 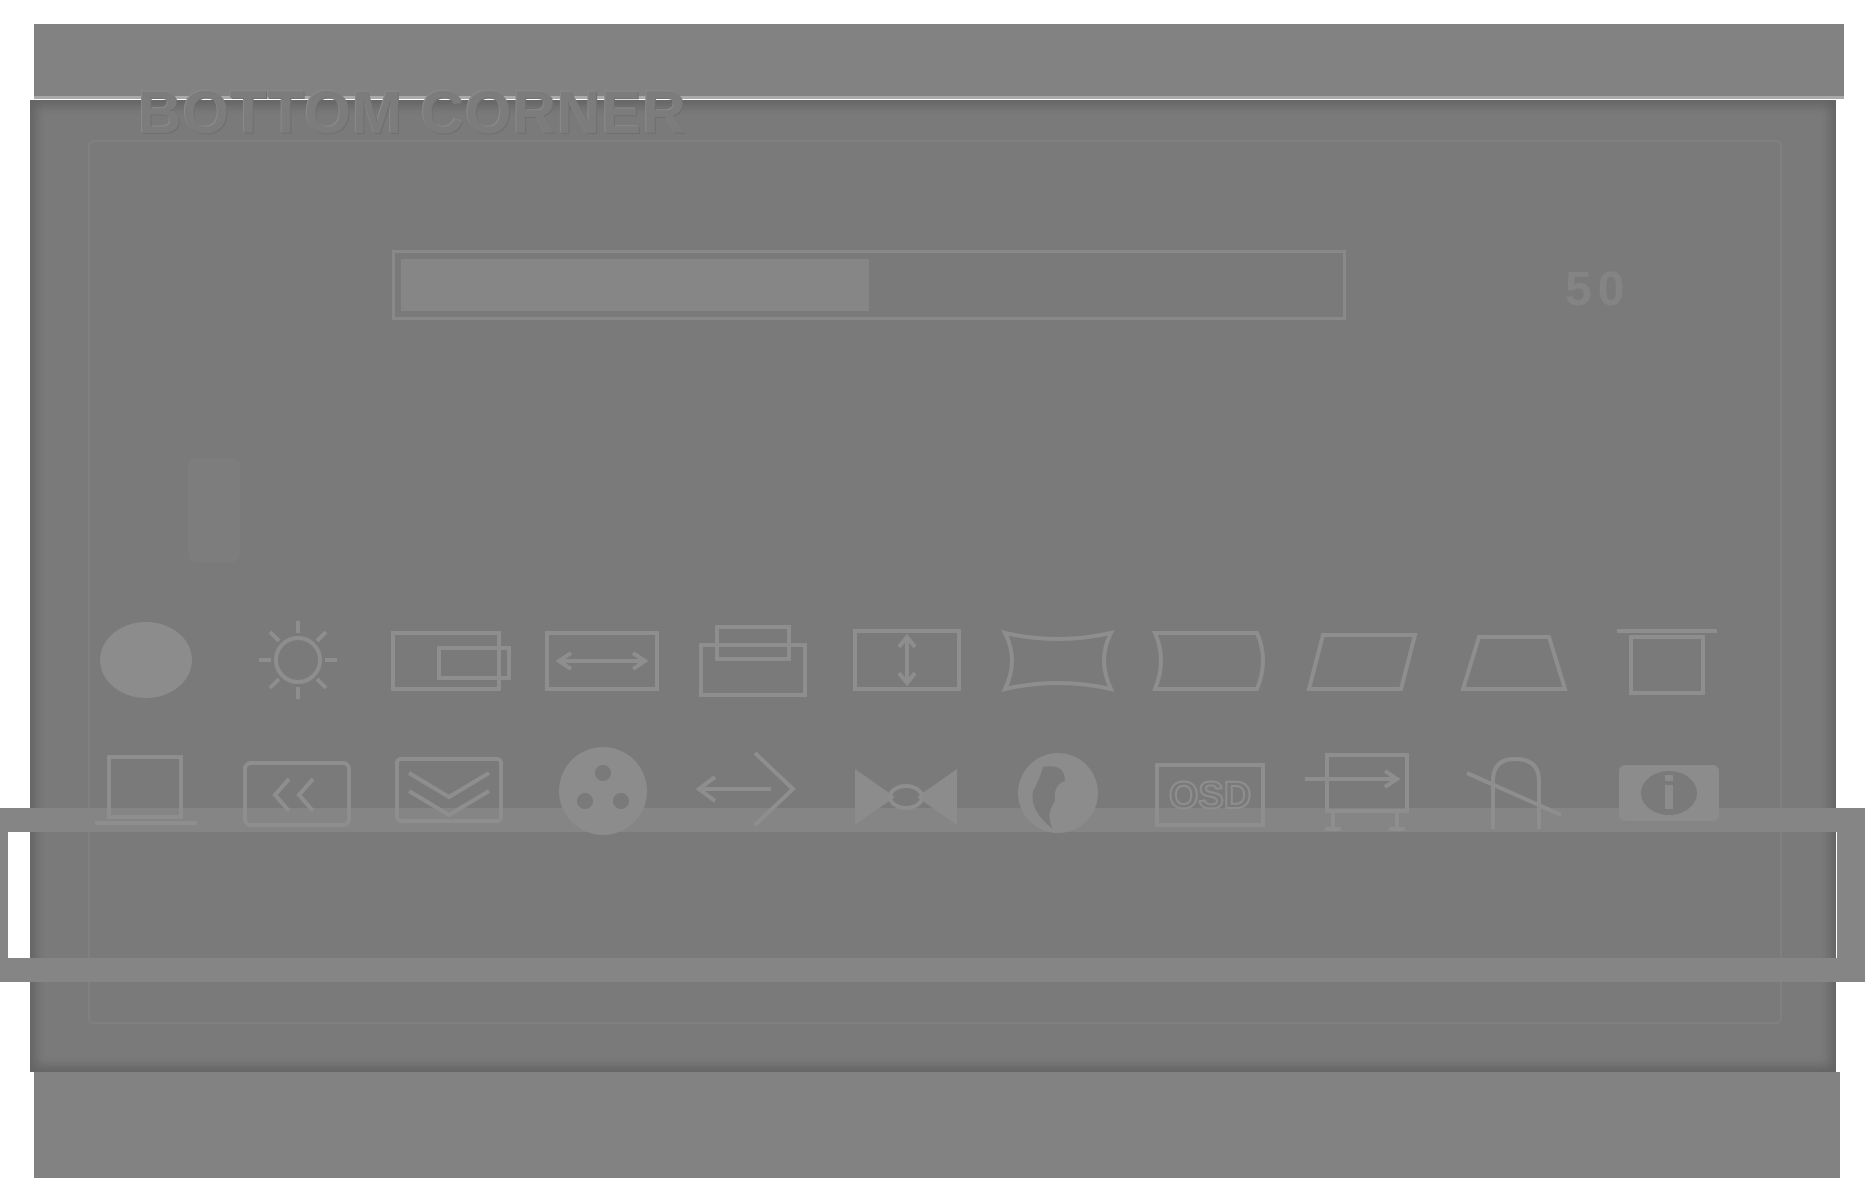 What do you see at coordinates (937, 1125) in the screenshot?
I see `bottom-band` at bounding box center [937, 1125].